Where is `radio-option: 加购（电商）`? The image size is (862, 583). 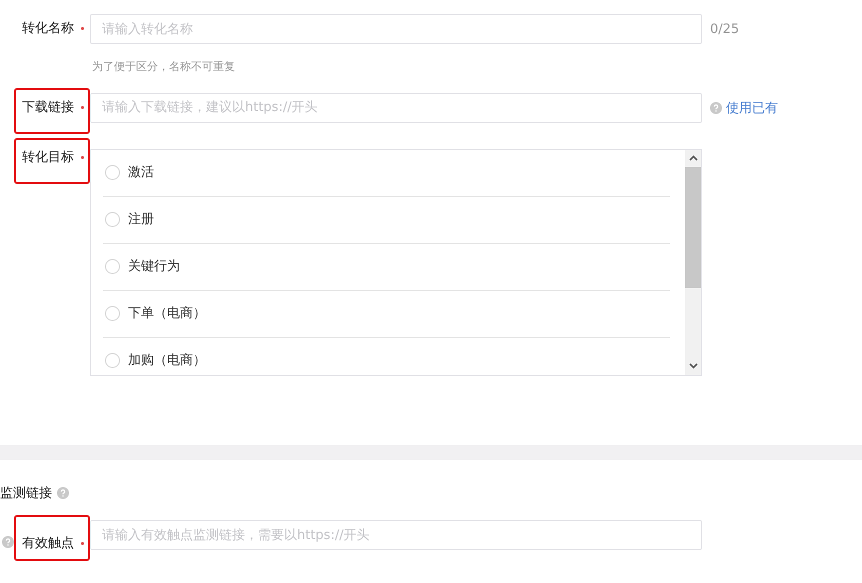 radio-option: 加购（电商） is located at coordinates (386, 356).